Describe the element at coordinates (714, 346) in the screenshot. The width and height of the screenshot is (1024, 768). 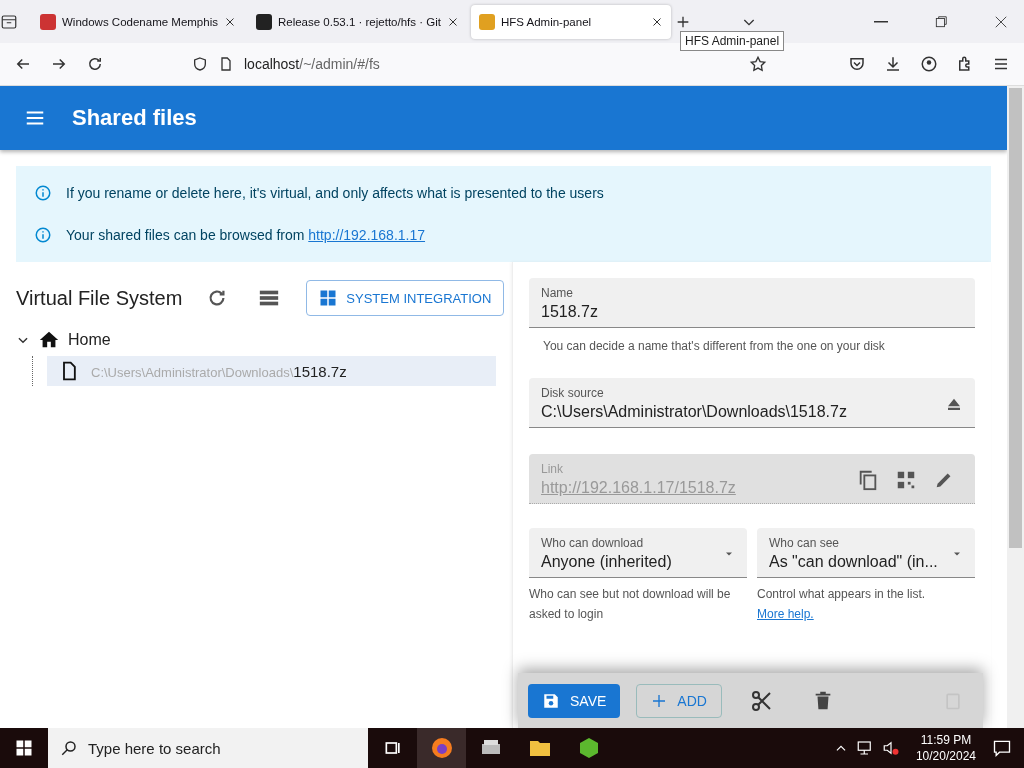
I see `helper-text: You can decide a name that's different from the one on your disk` at that location.